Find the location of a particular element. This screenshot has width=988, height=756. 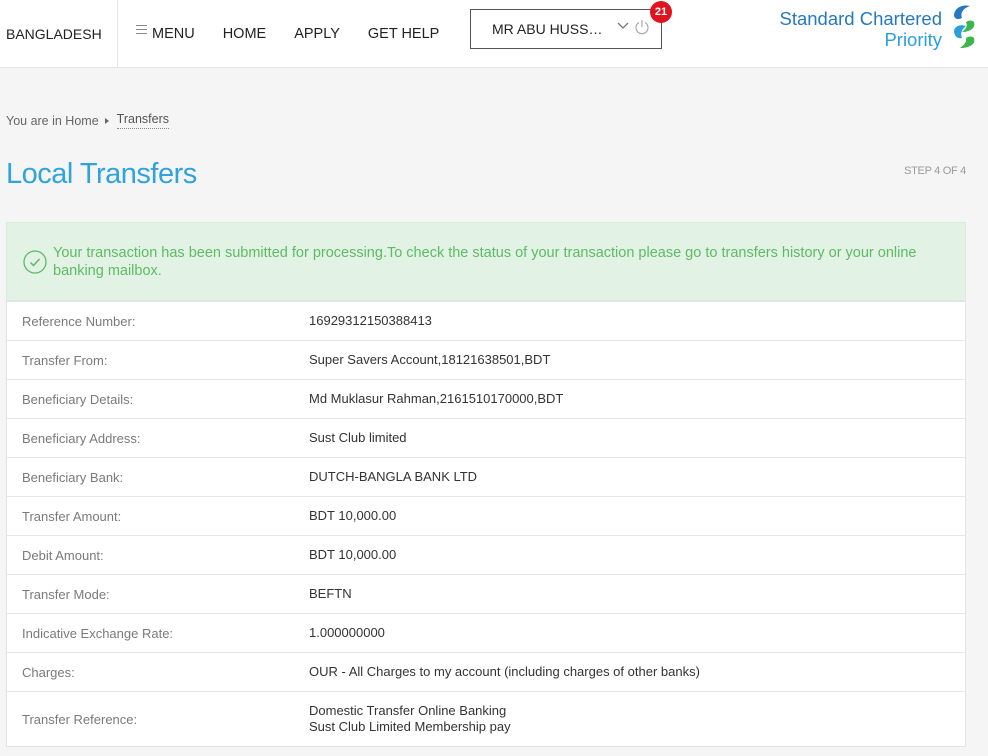

user-menu-button: MR ABU HUSSAIN is located at coordinates (566, 29).